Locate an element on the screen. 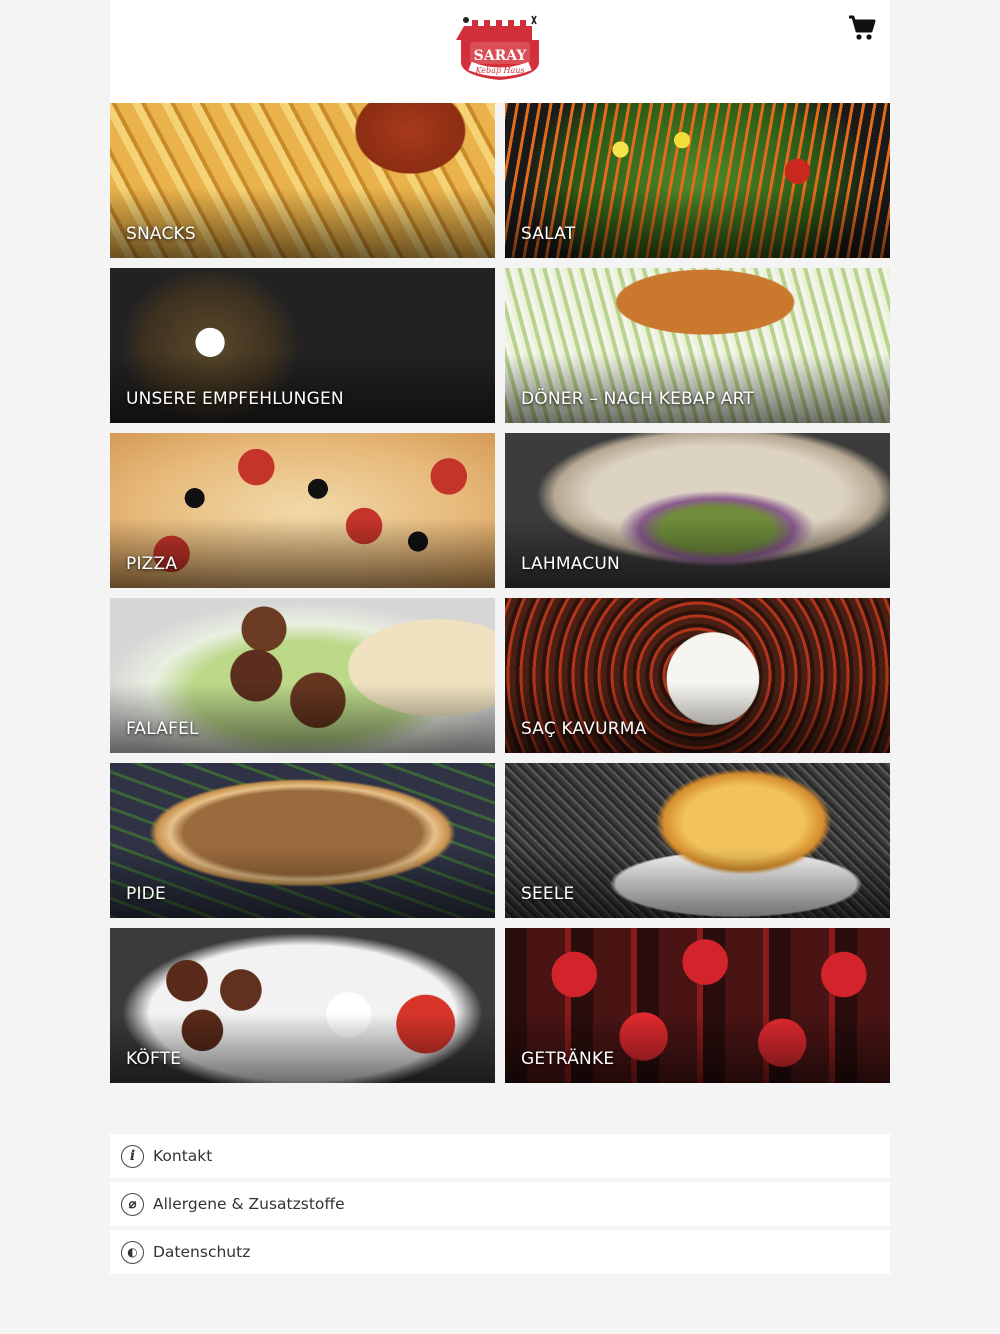 Image resolution: width=1000 pixels, height=1334 pixels. category-tile-kofte: KÖFTE is located at coordinates (302, 1005).